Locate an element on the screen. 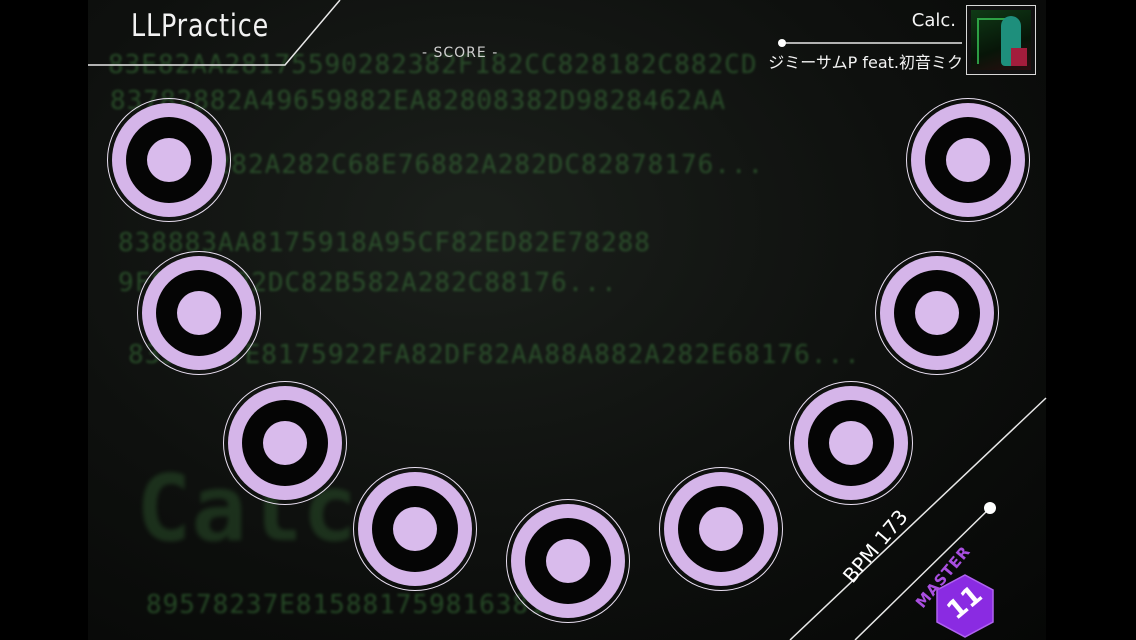  song-title: Calc. is located at coordinates (933, 20).